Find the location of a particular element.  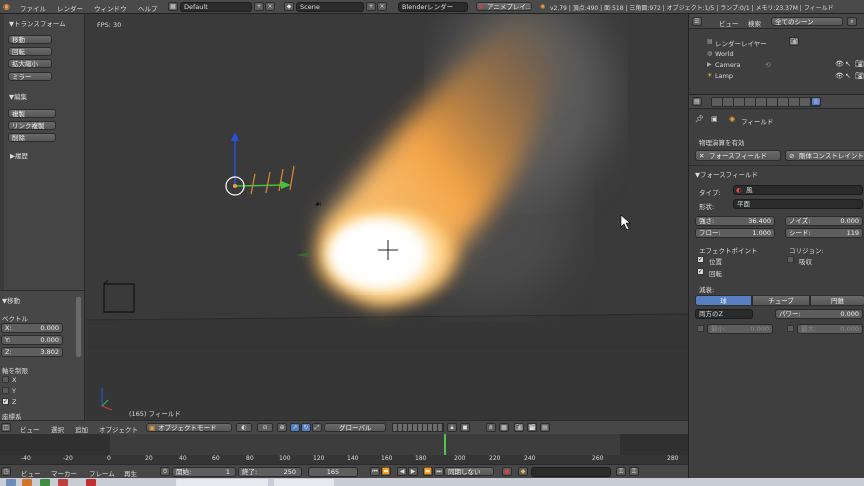

power-field: パワー: 0.000 is located at coordinates (819, 314).